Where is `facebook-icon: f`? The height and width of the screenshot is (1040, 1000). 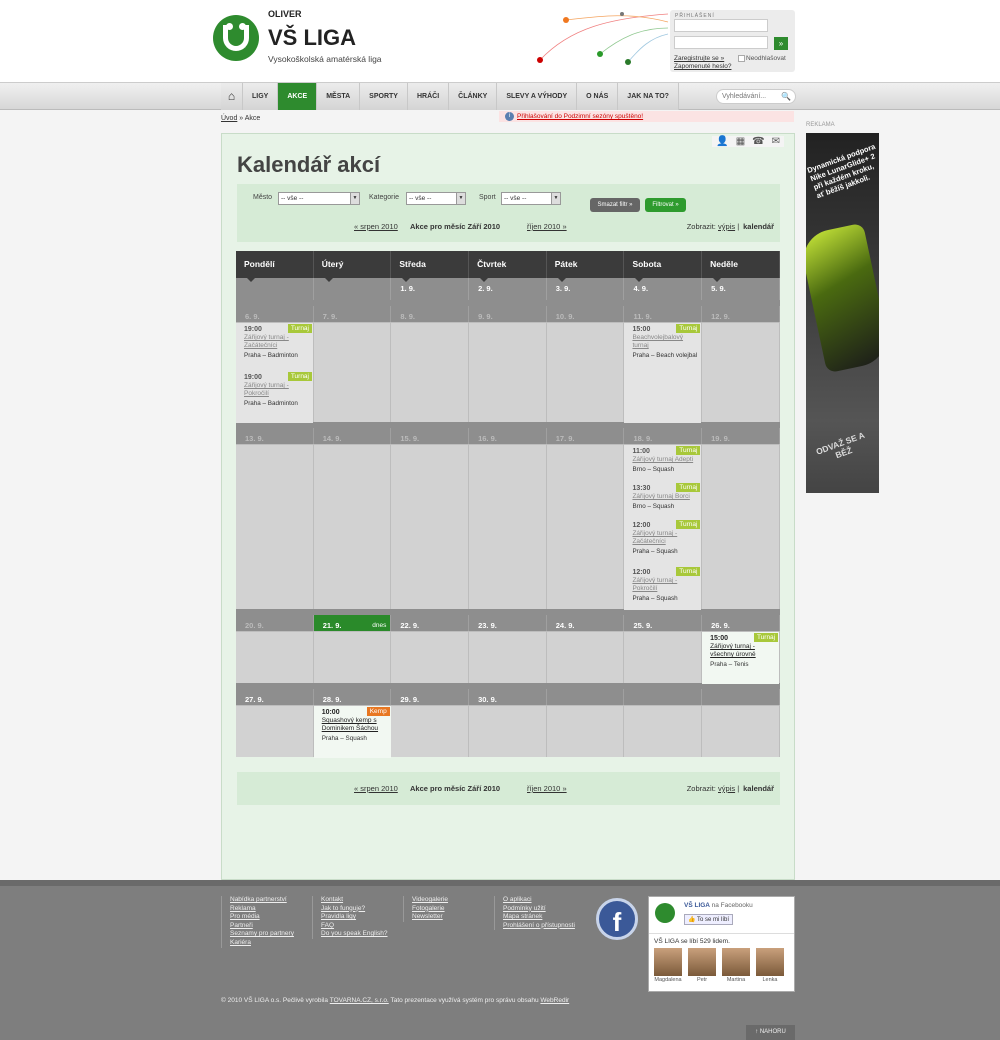
facebook-icon: f is located at coordinates (617, 919).